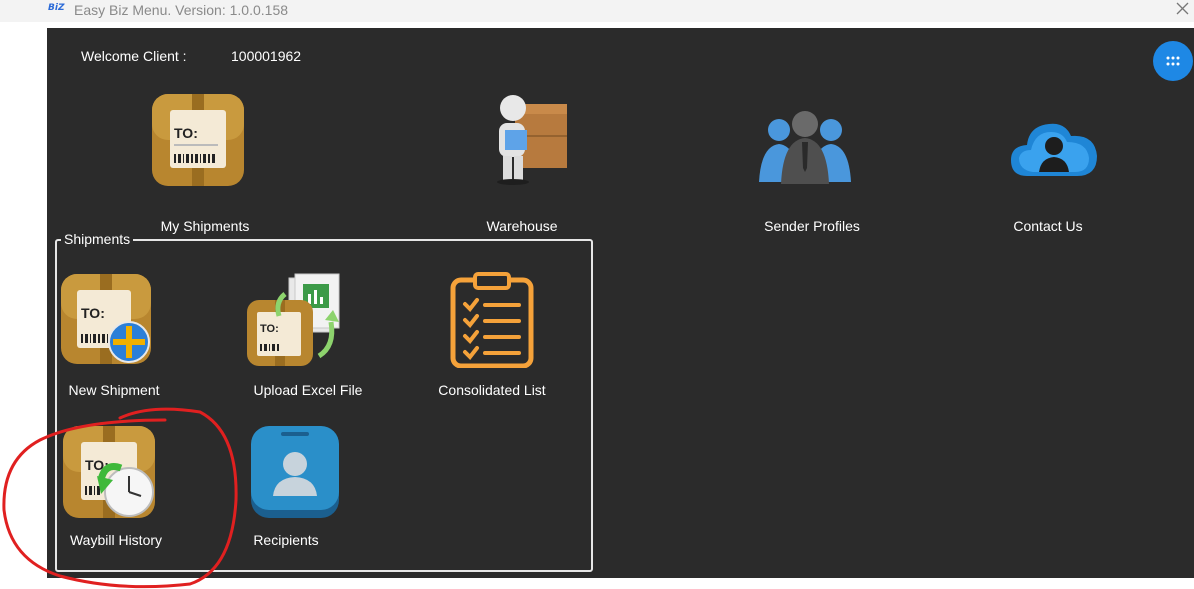 The height and width of the screenshot is (589, 1194). Describe the element at coordinates (492, 390) in the screenshot. I see `tile-label: Consolidated List` at that location.